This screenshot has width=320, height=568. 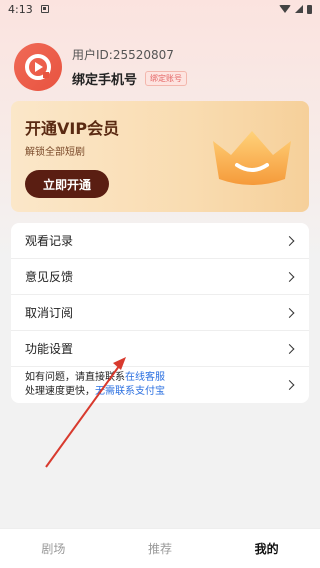 What do you see at coordinates (145, 377) in the screenshot?
I see `online-service-link: 在线客服` at bounding box center [145, 377].